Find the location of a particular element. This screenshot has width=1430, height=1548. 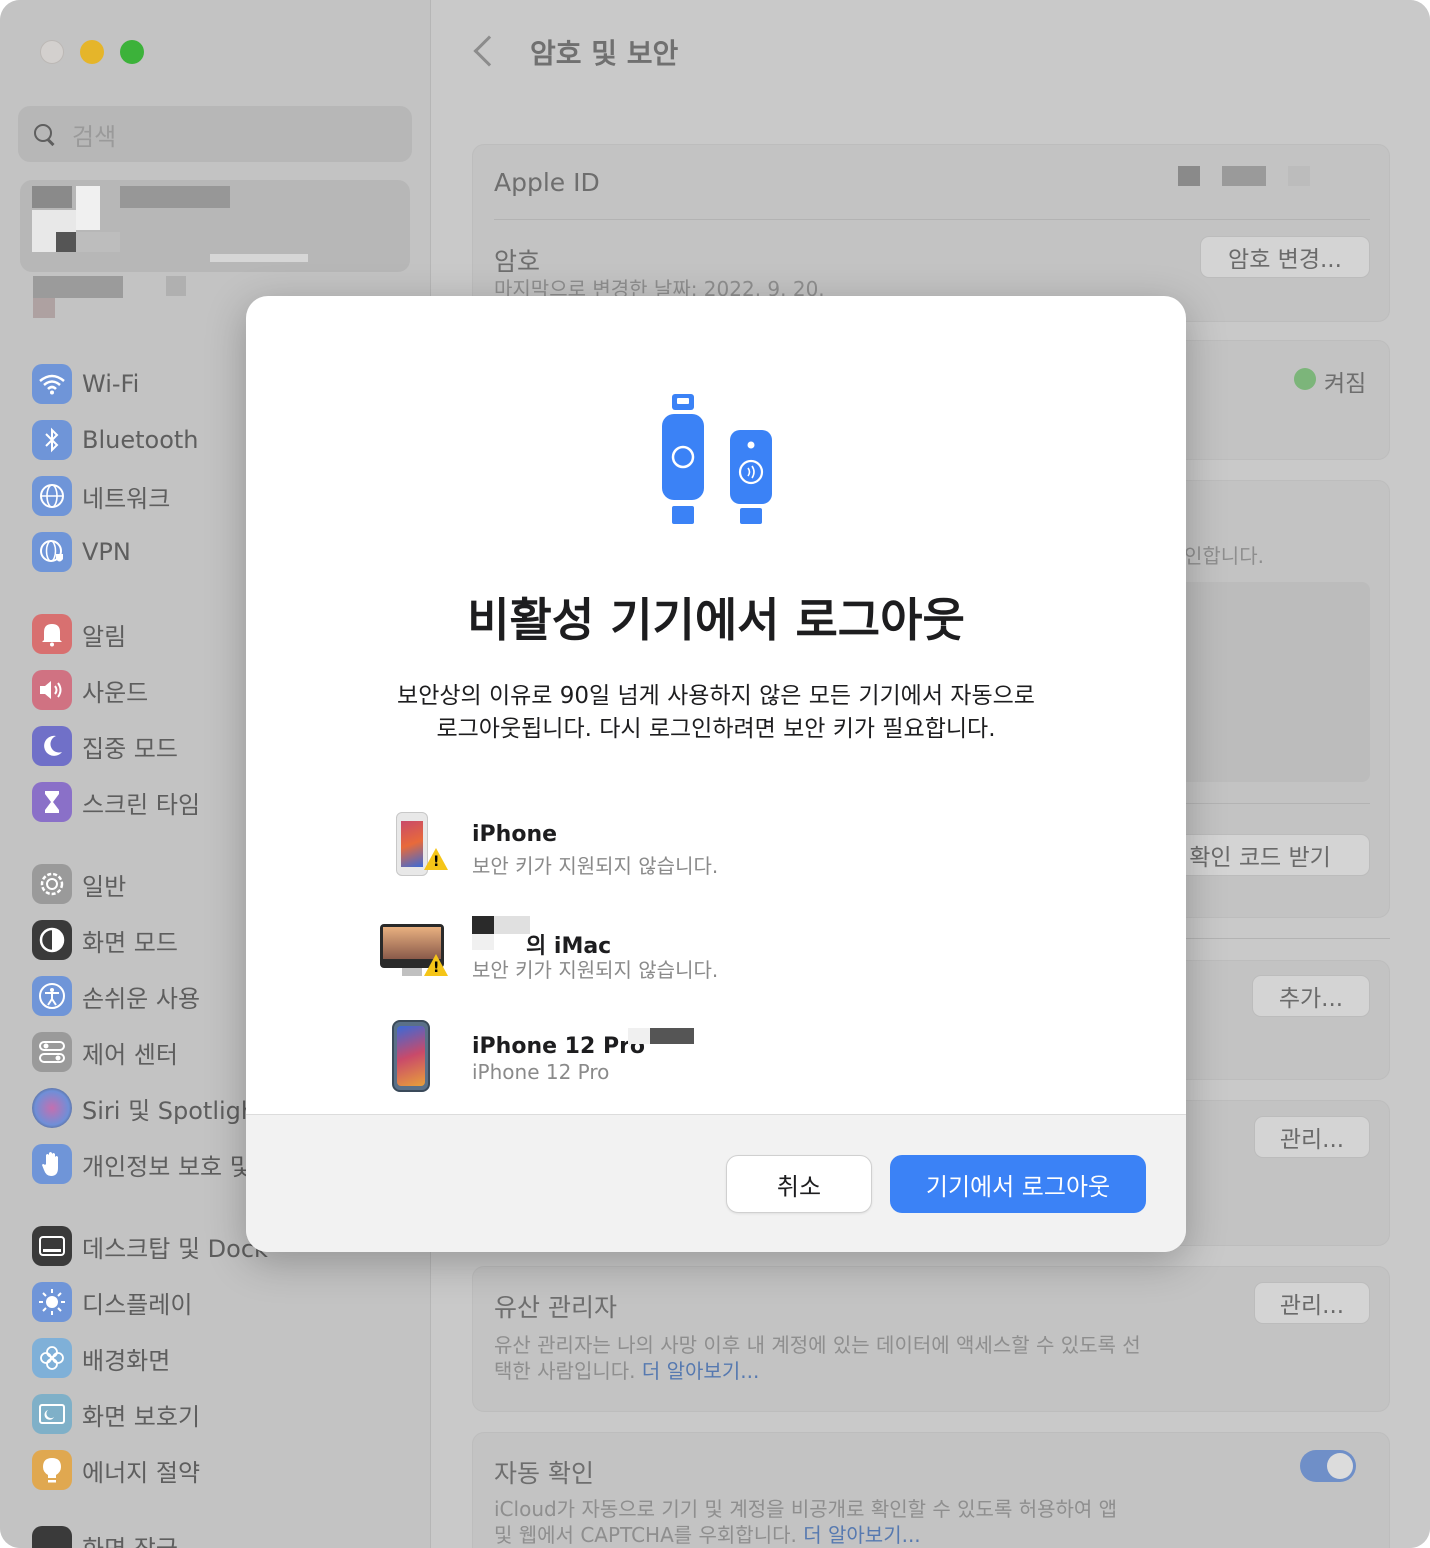

minimize-window-button is located at coordinates (92, 52).